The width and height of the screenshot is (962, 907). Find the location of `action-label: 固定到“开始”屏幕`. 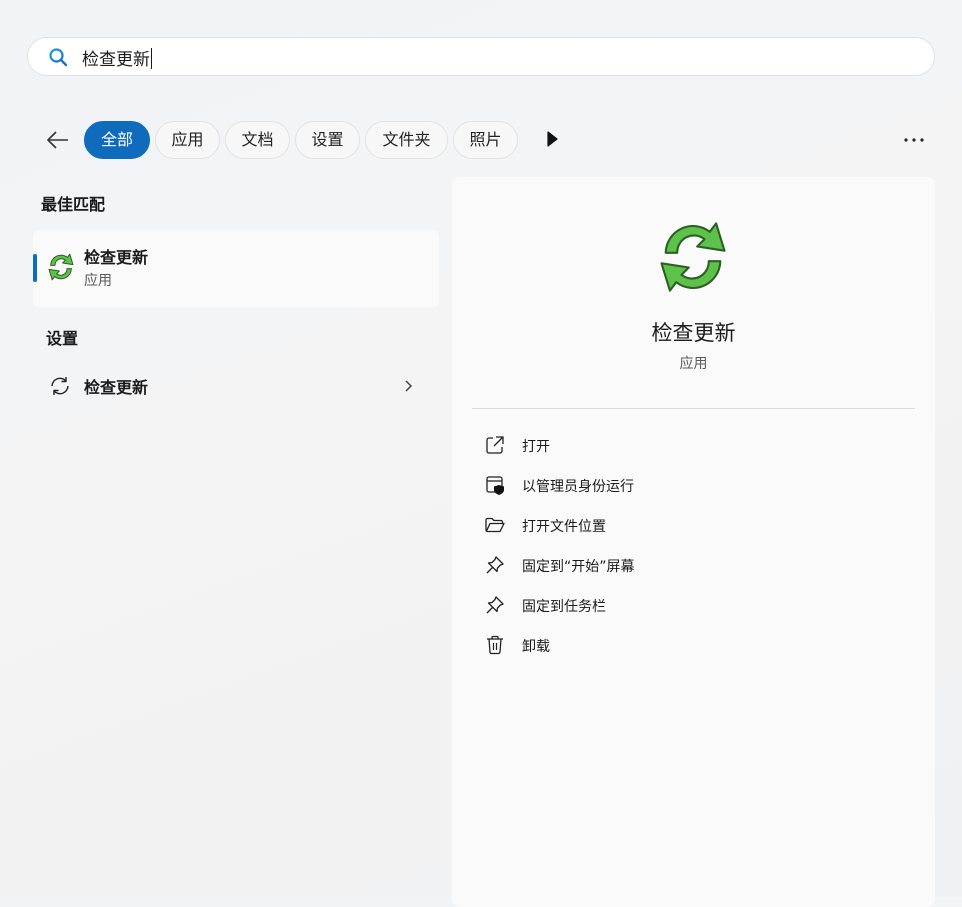

action-label: 固定到“开始”屏幕 is located at coordinates (578, 567).